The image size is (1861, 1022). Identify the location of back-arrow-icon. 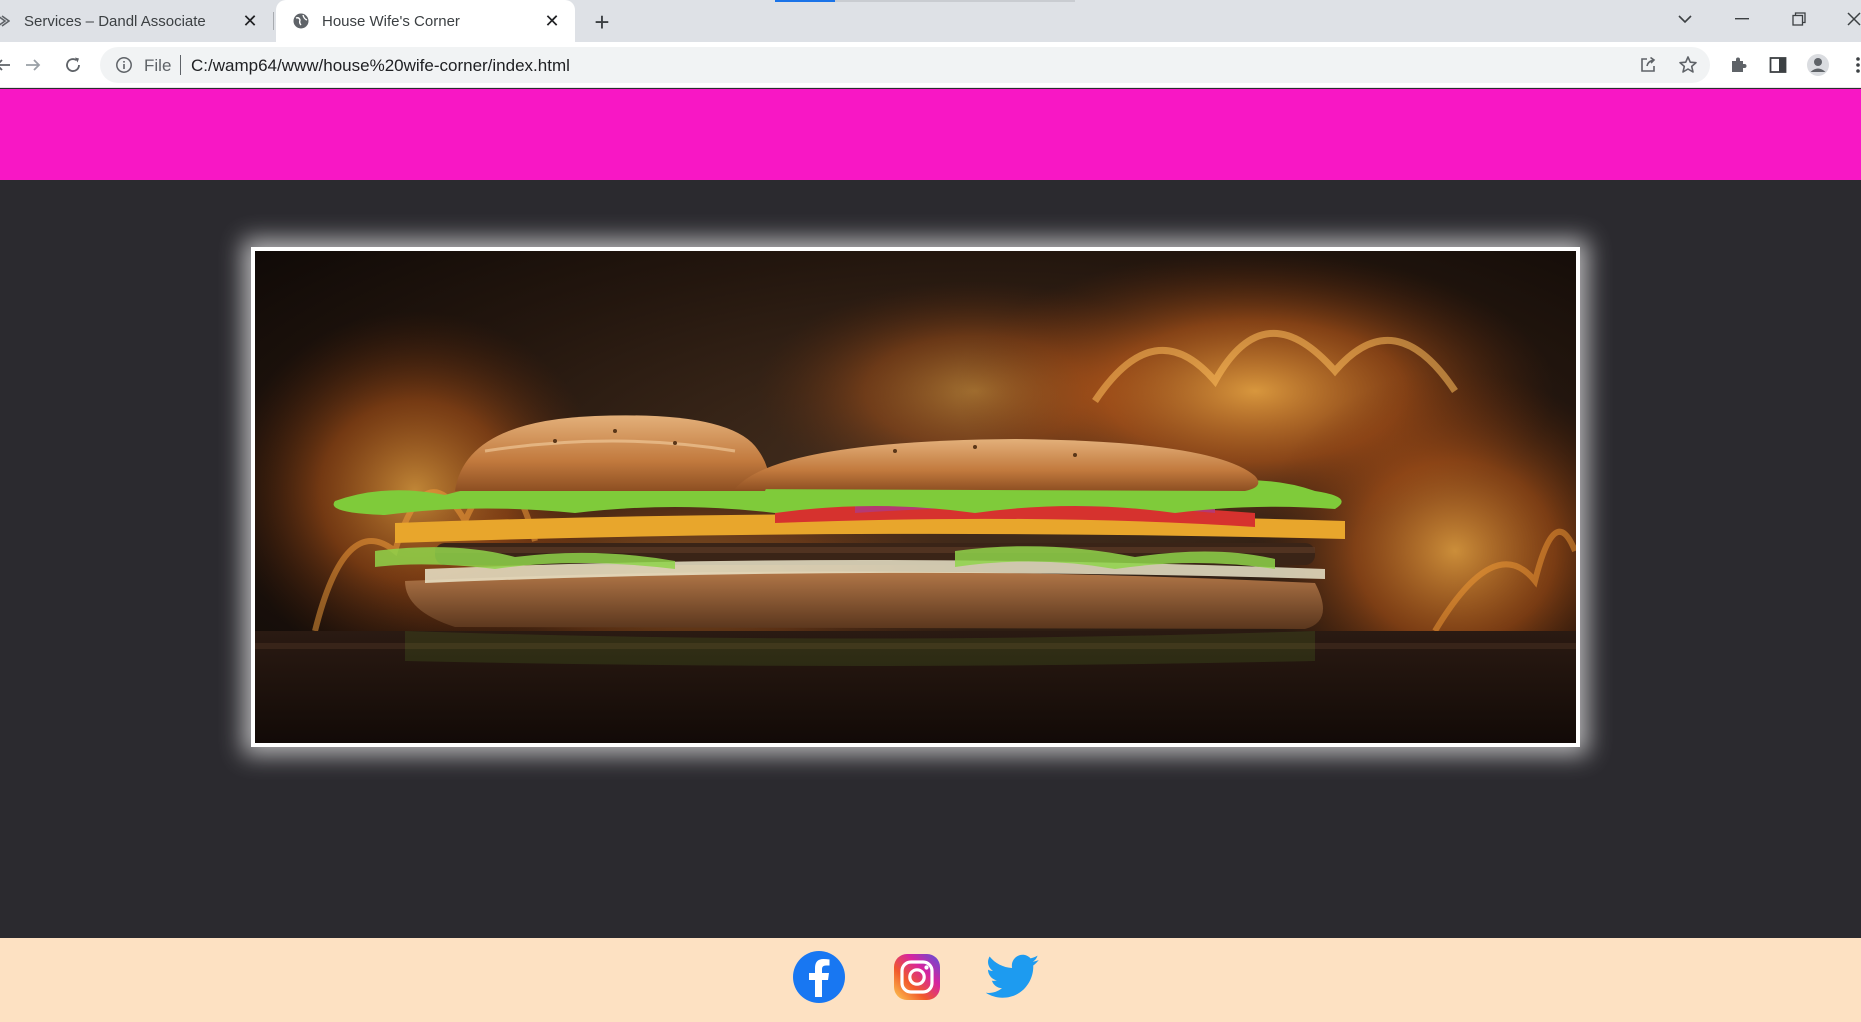
(9, 65).